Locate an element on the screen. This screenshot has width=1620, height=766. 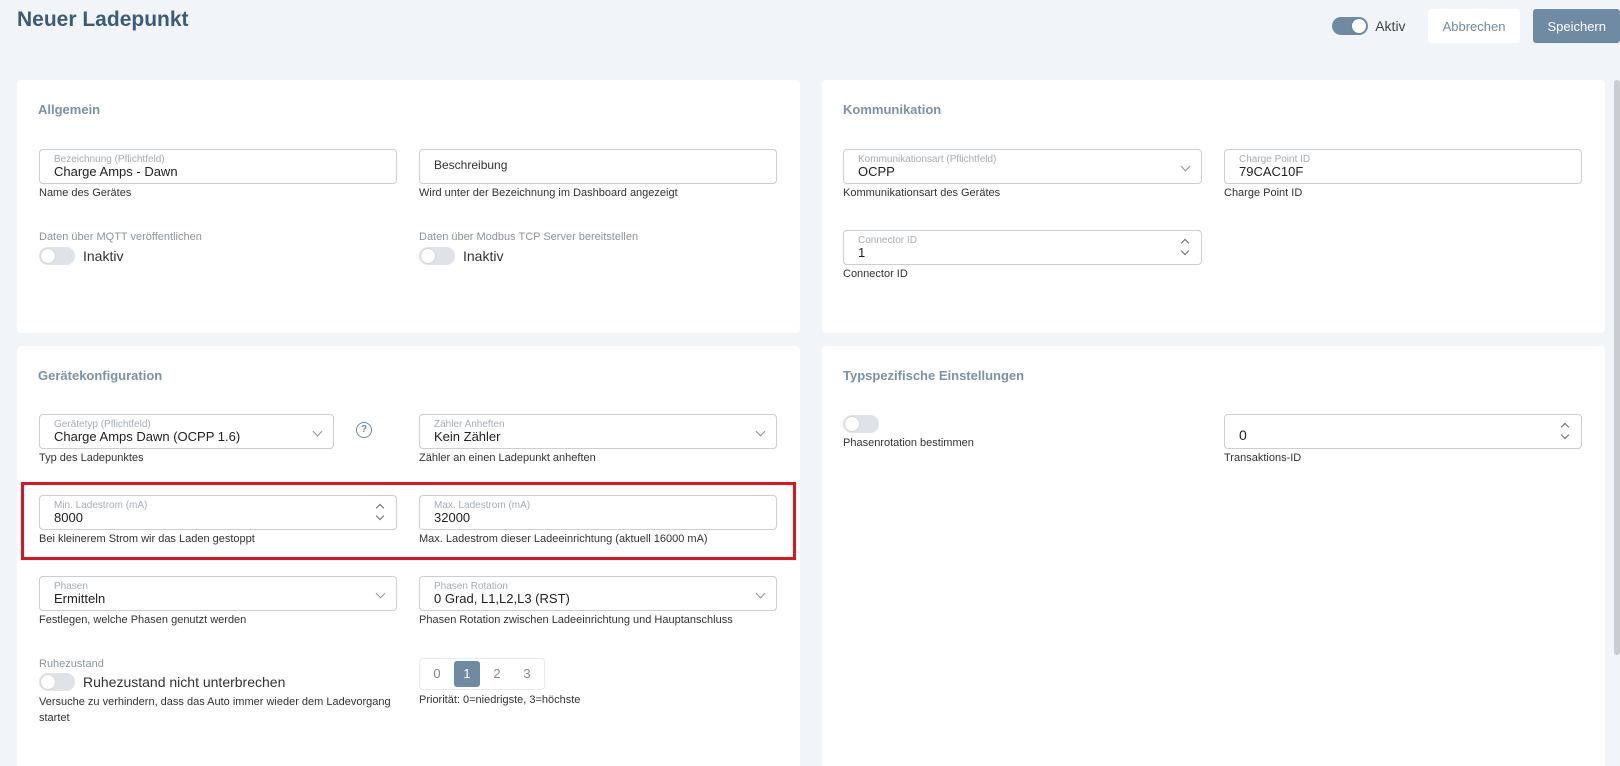
geraetetyp-hint: Typ des Ladepunktes is located at coordinates (91, 458).